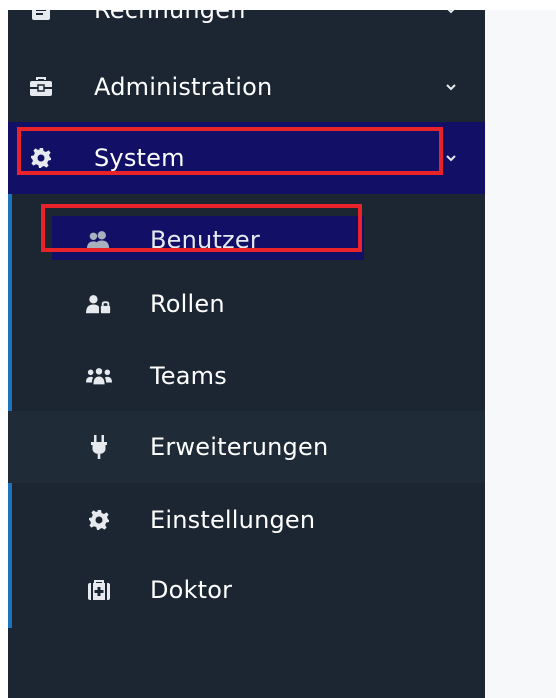  Describe the element at coordinates (187, 304) in the screenshot. I see `sidebar-subitem-label: Rollen` at that location.